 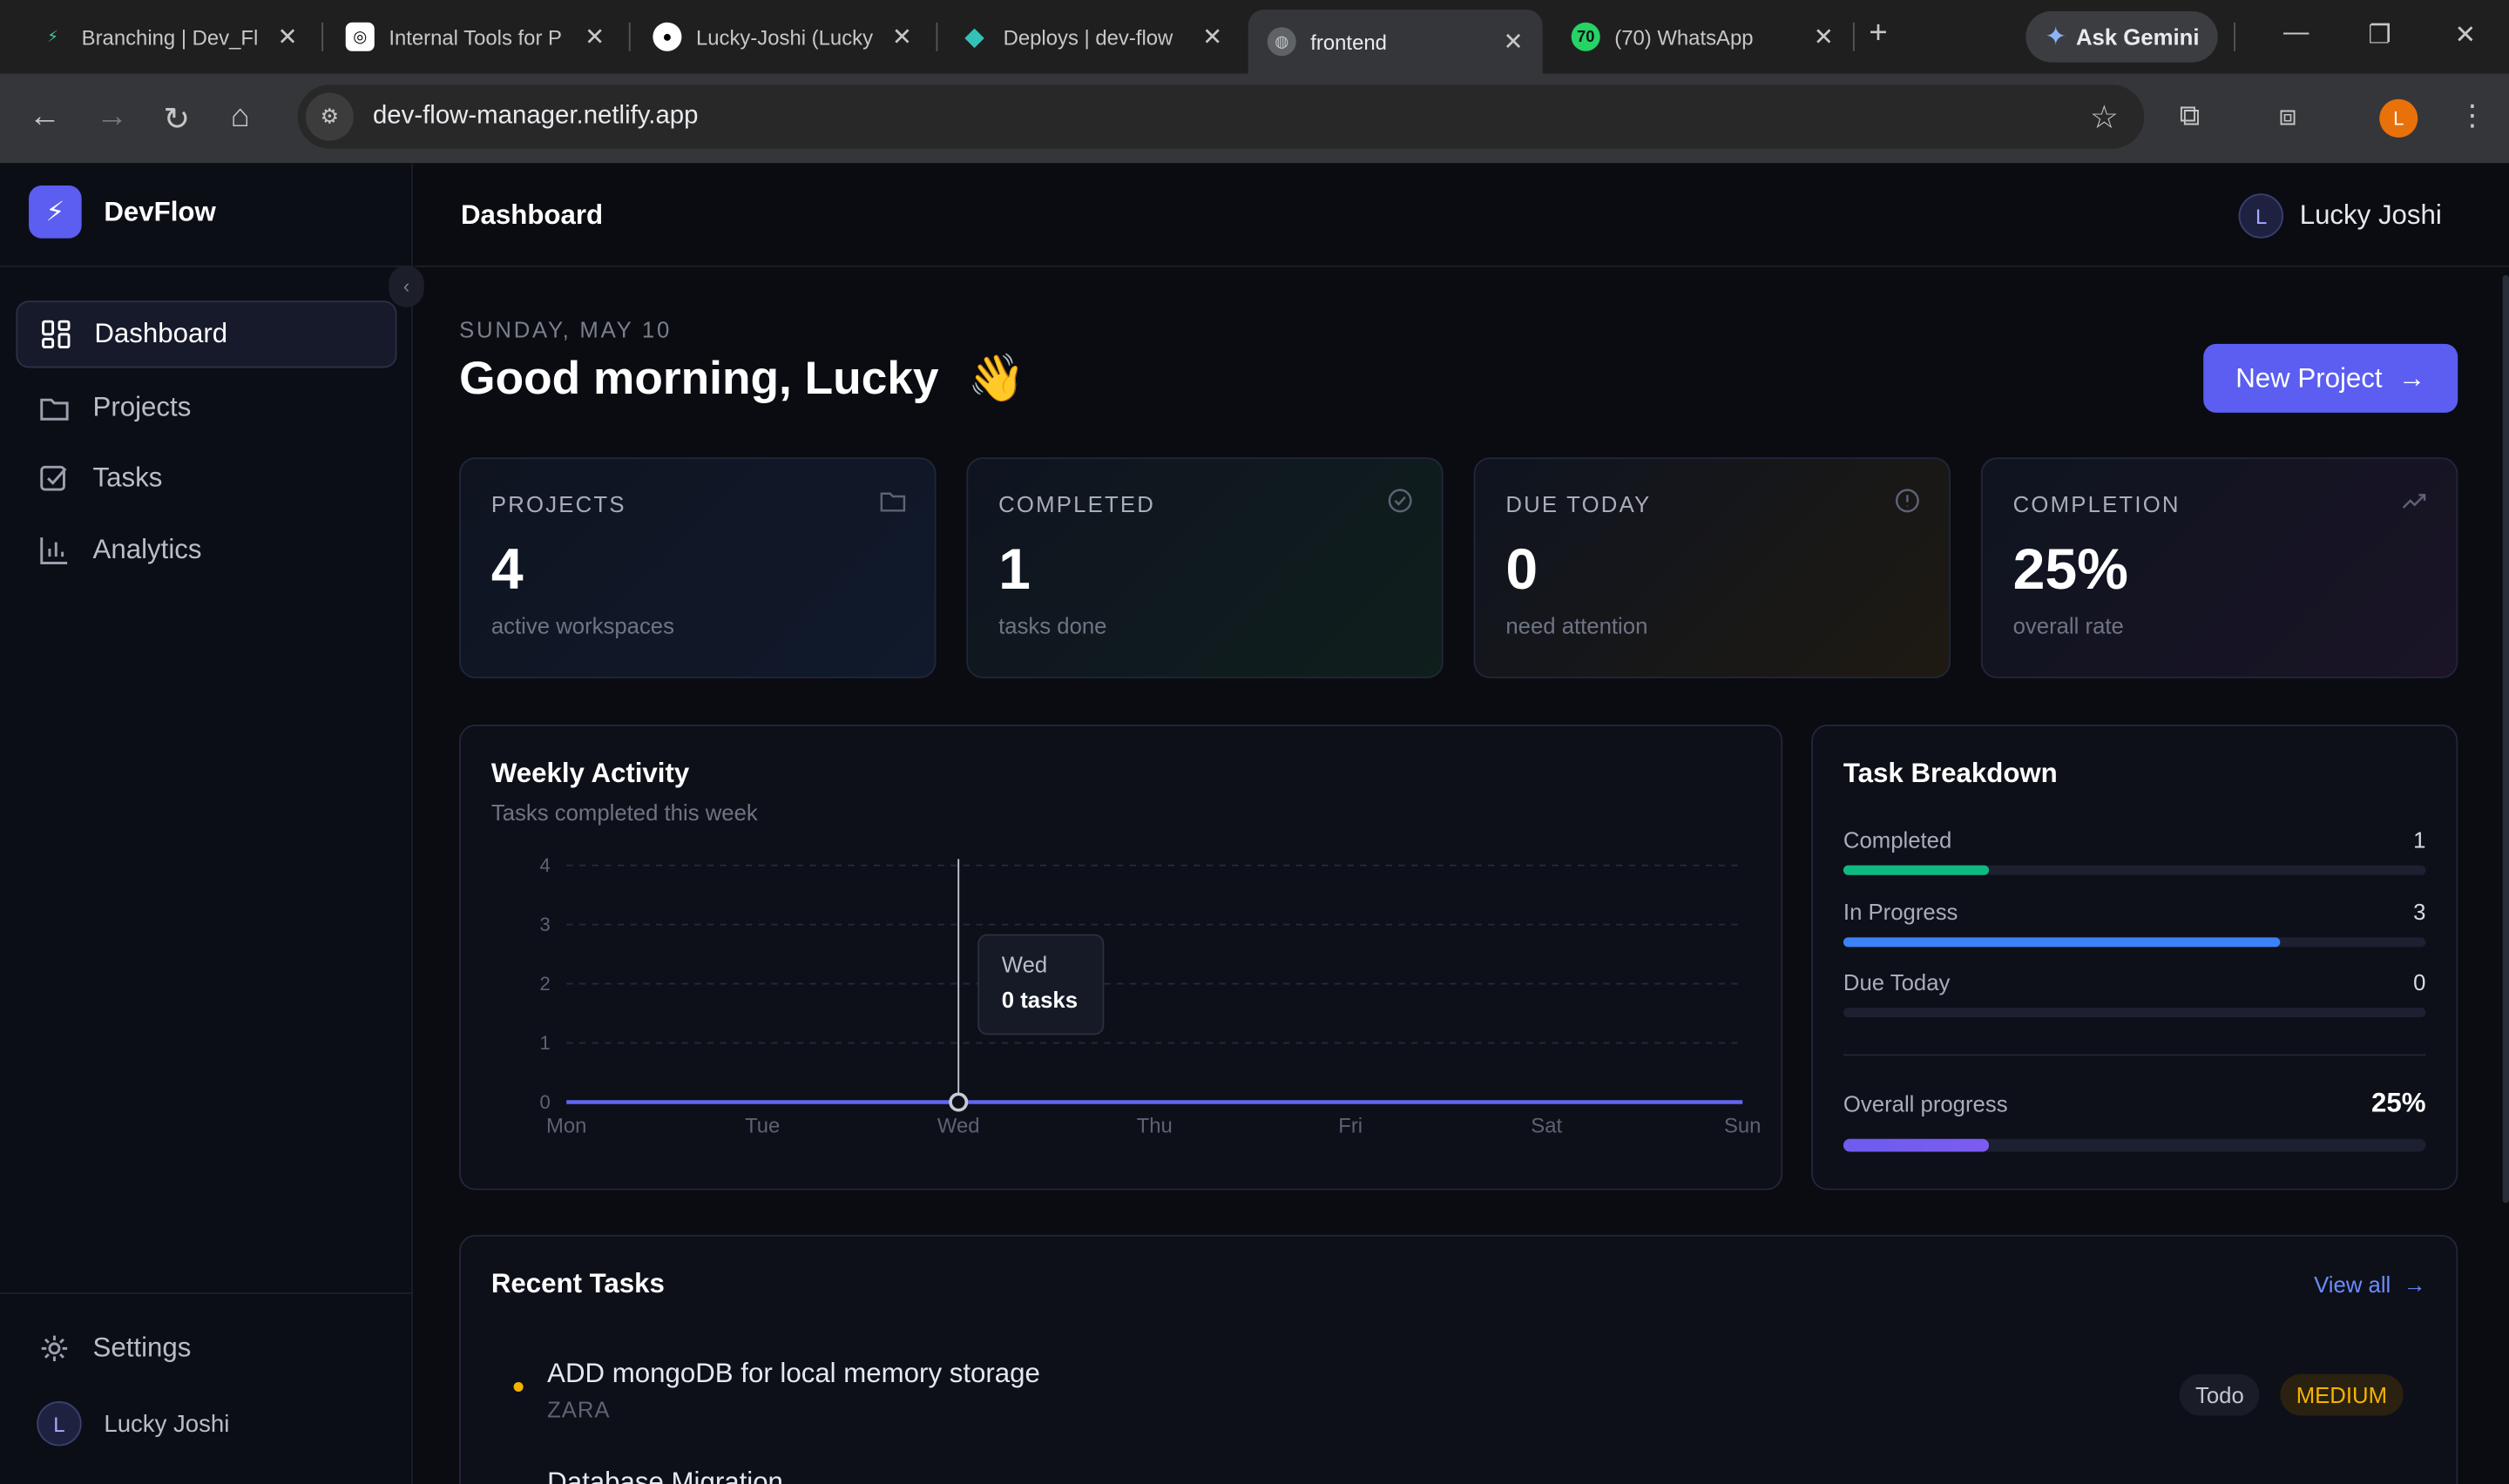 What do you see at coordinates (206, 549) in the screenshot?
I see `sidebar-item-analytics: Analytics` at bounding box center [206, 549].